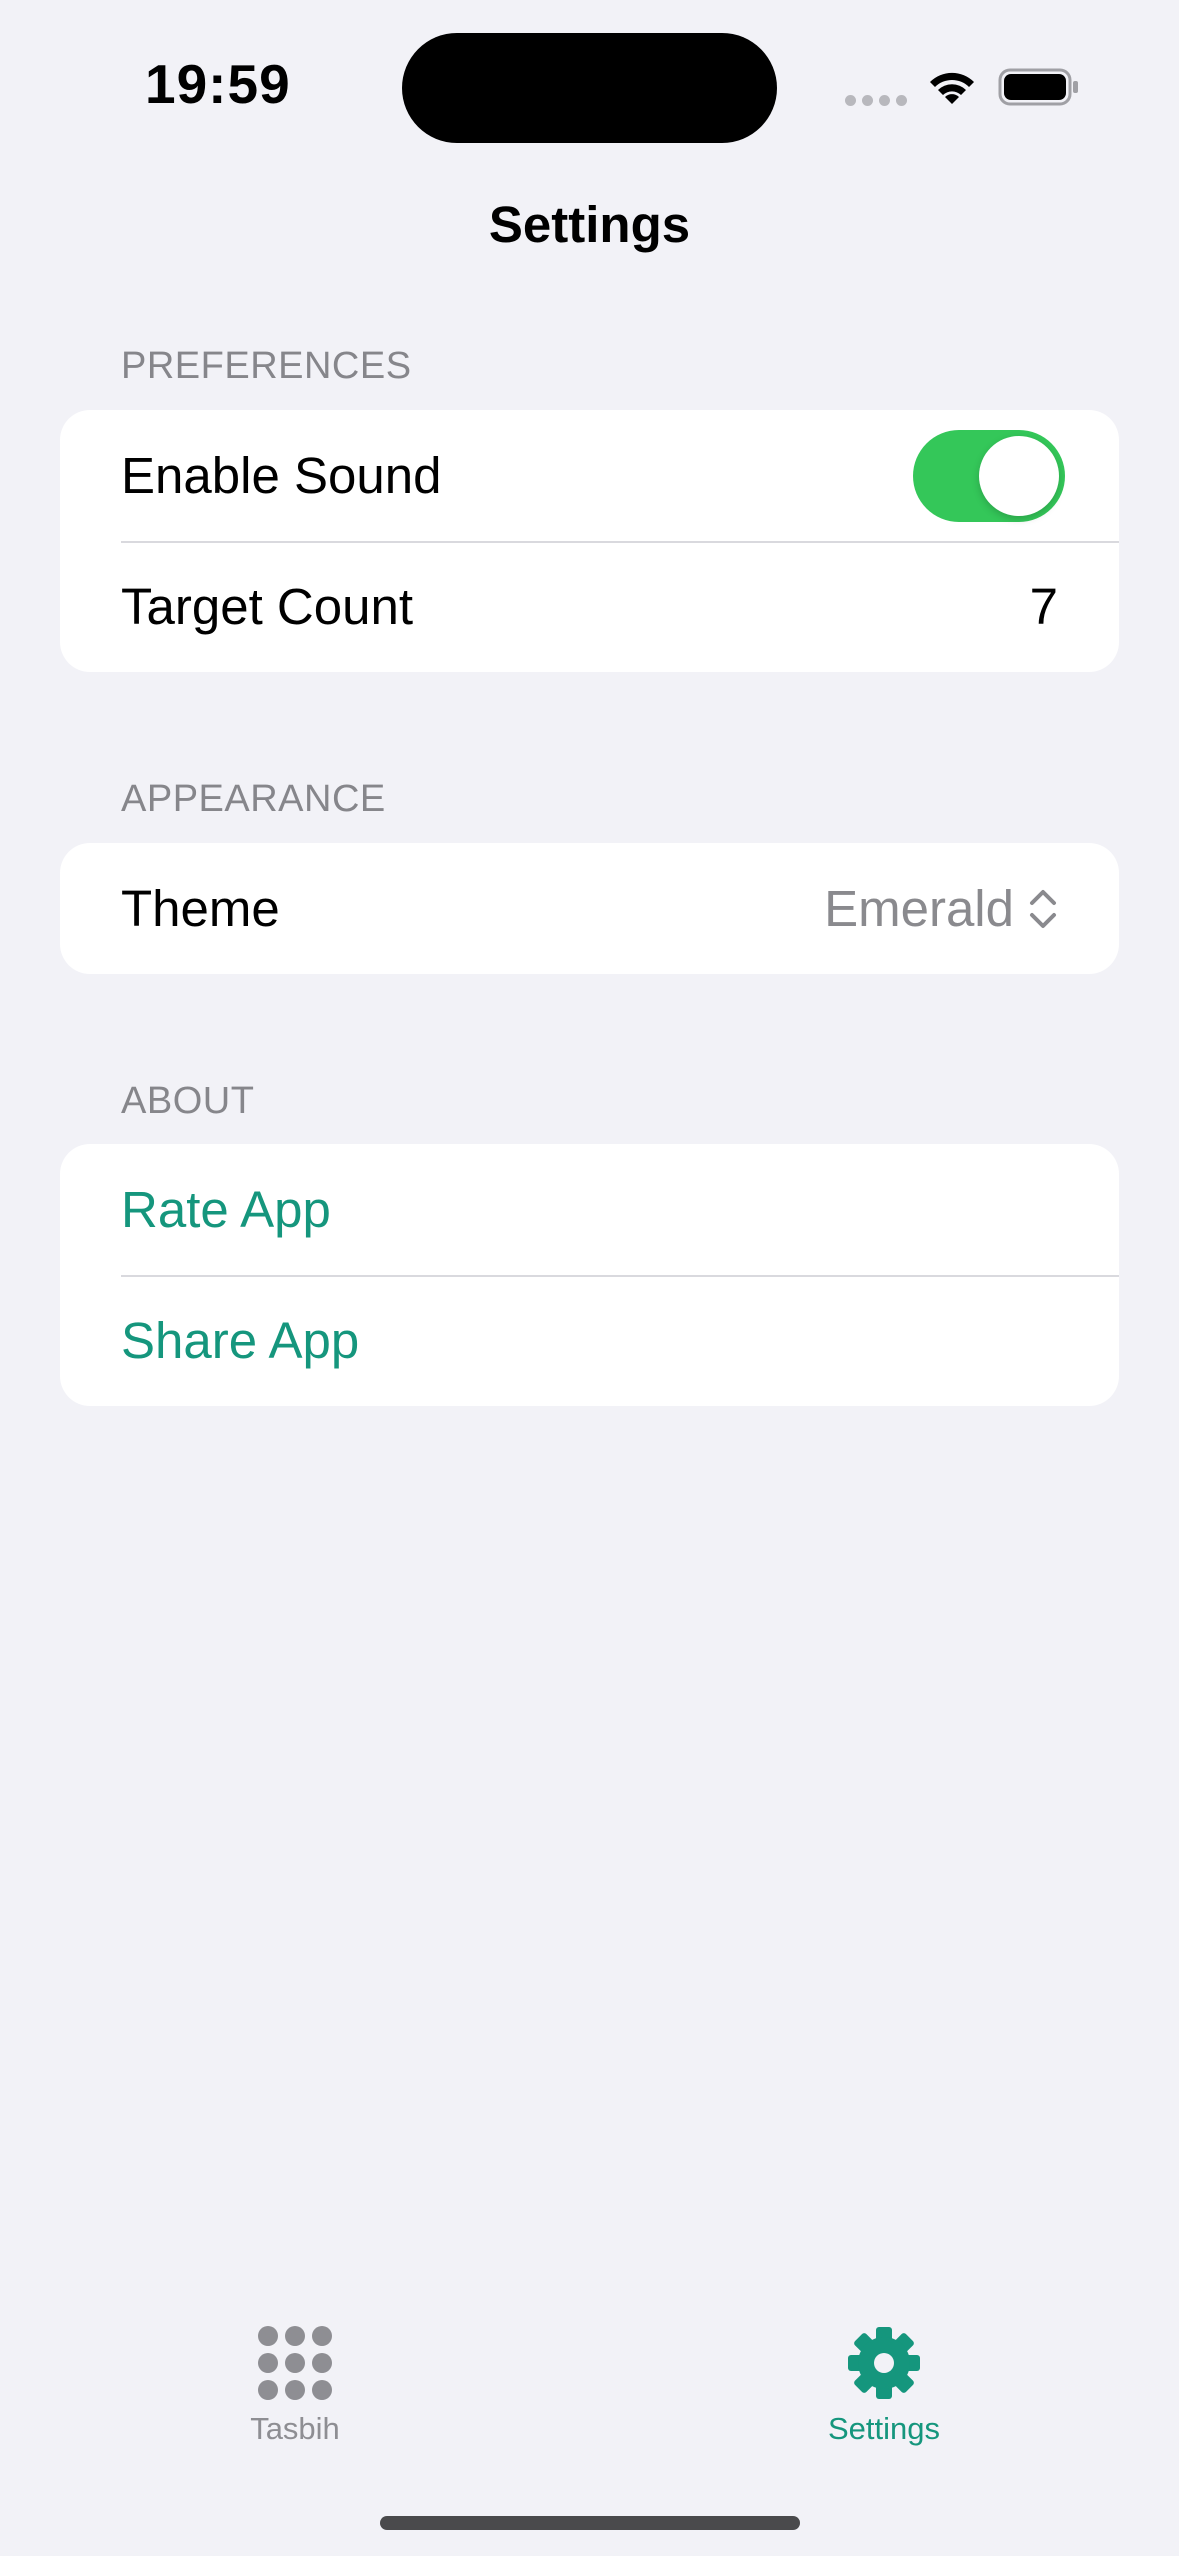 The image size is (1179, 2556). I want to click on tab-settings: Settings, so click(884, 2386).